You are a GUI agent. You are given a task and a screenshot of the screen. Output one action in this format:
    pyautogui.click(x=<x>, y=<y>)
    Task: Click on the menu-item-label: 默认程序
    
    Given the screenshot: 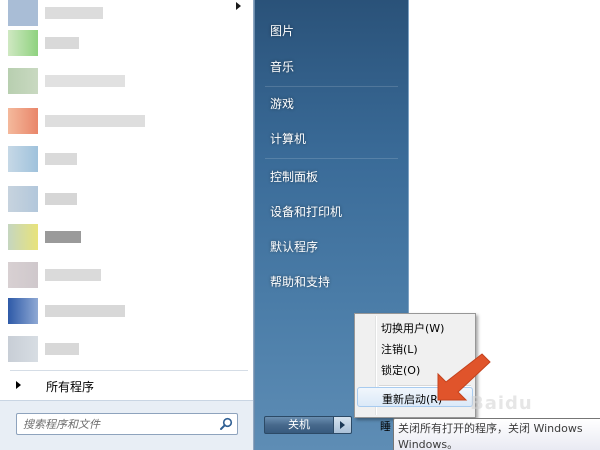 What is the action you would take?
    pyautogui.click(x=294, y=247)
    